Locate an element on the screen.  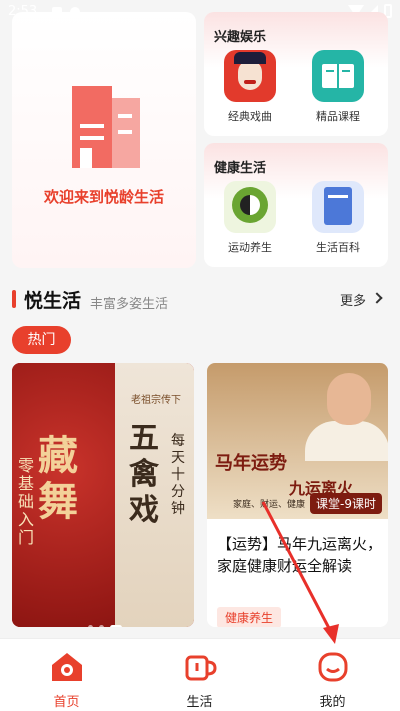
section-marker is located at coordinates (14, 299).